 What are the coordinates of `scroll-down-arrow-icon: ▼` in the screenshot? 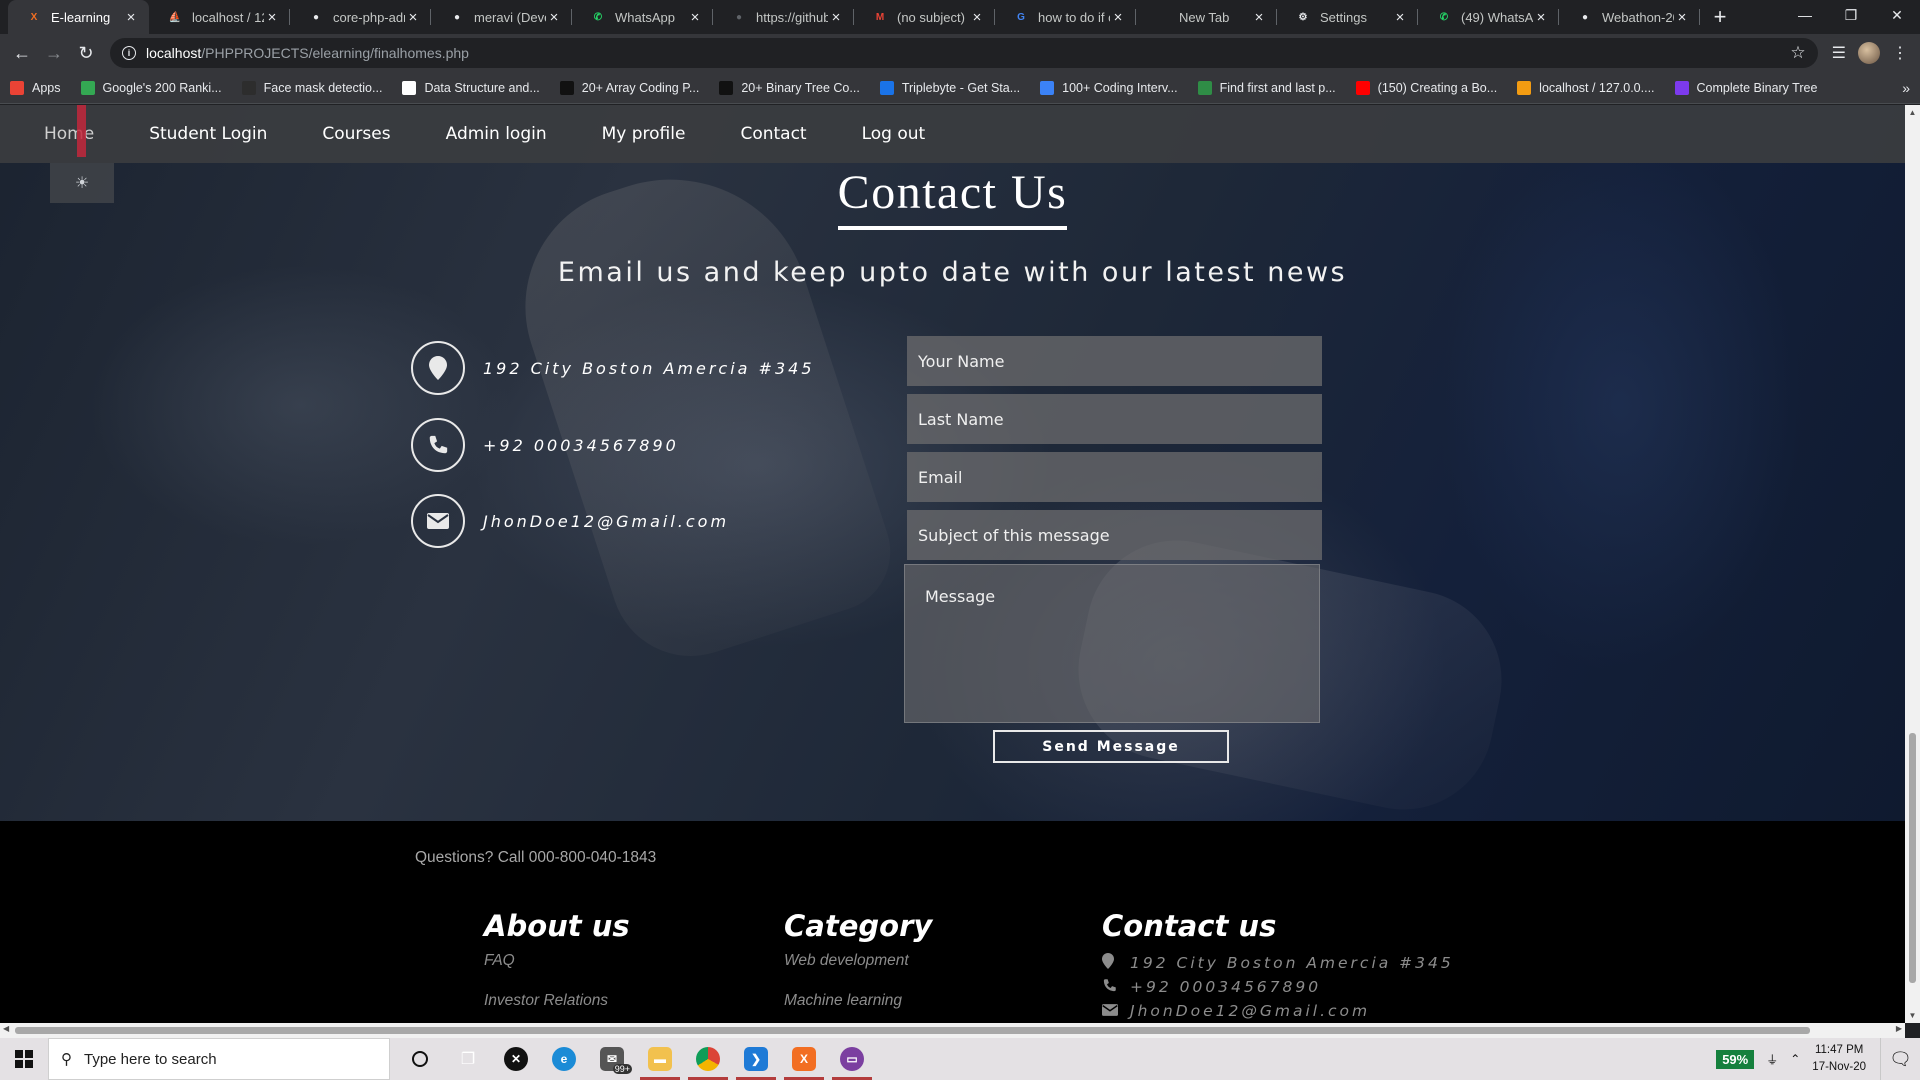 It's located at (1912, 1015).